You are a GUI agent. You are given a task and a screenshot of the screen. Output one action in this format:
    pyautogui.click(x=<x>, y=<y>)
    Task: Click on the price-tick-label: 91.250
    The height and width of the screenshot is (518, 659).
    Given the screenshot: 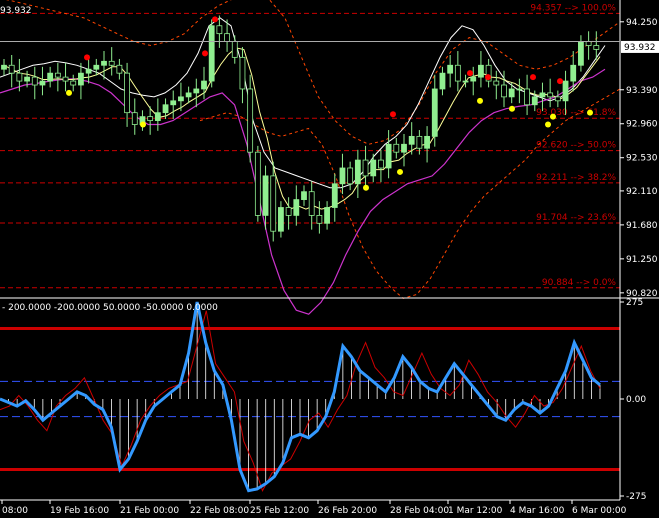 What is the action you would take?
    pyautogui.click(x=642, y=260)
    